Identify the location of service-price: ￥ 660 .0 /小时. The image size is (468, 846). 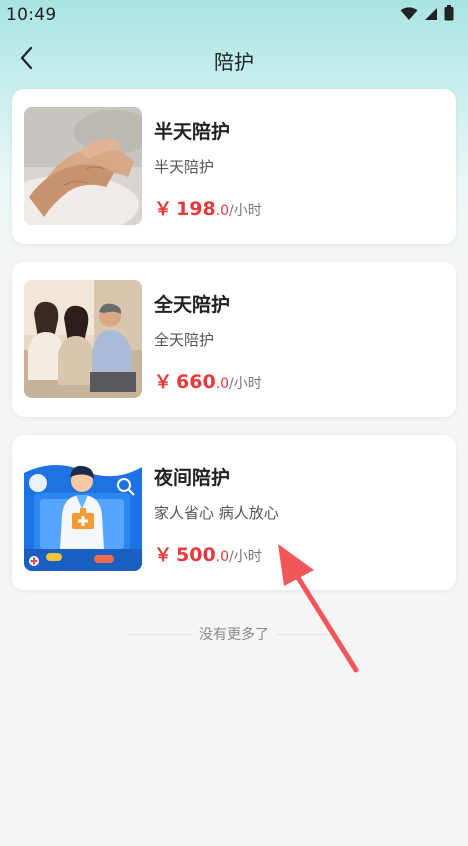
(208, 381).